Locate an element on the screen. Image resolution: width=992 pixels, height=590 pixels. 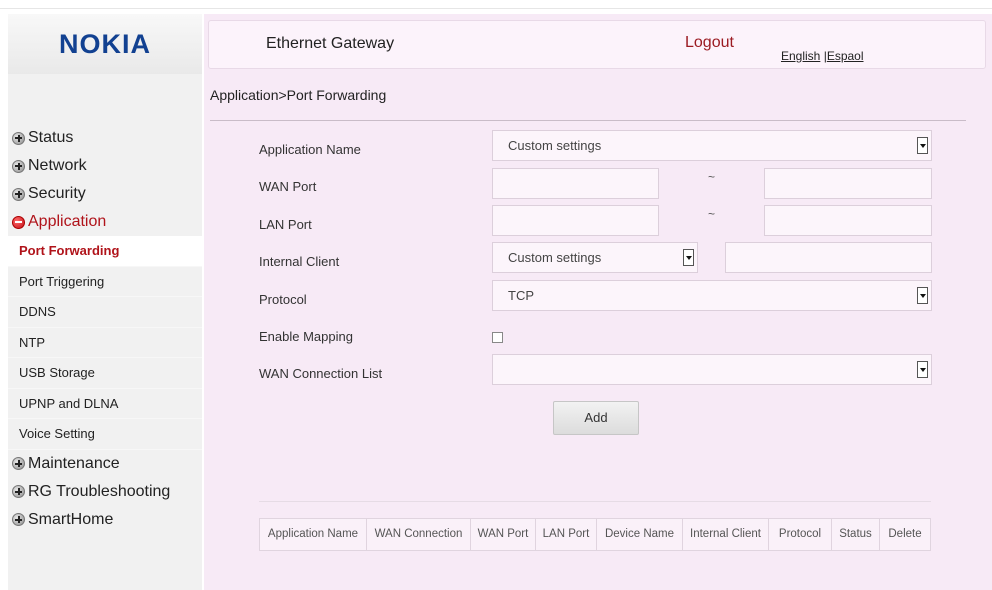
enable-mapping-label: Enable Mapping is located at coordinates (306, 336).